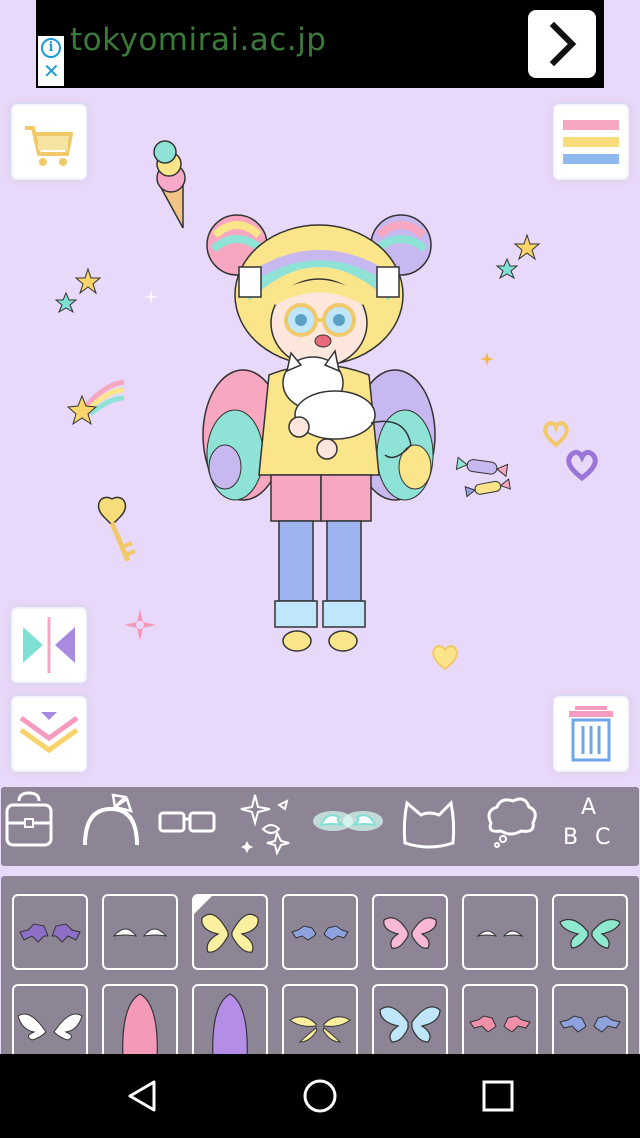 This screenshot has width=640, height=1138. I want to click on item-pink-butterfly-wings, so click(410, 932).